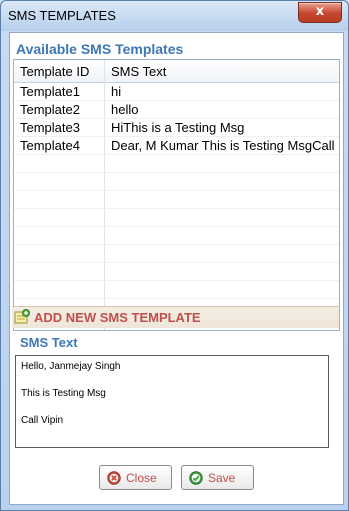 This screenshot has width=349, height=511. What do you see at coordinates (62, 15) in the screenshot?
I see `window-title: SMS TEMPLATES` at bounding box center [62, 15].